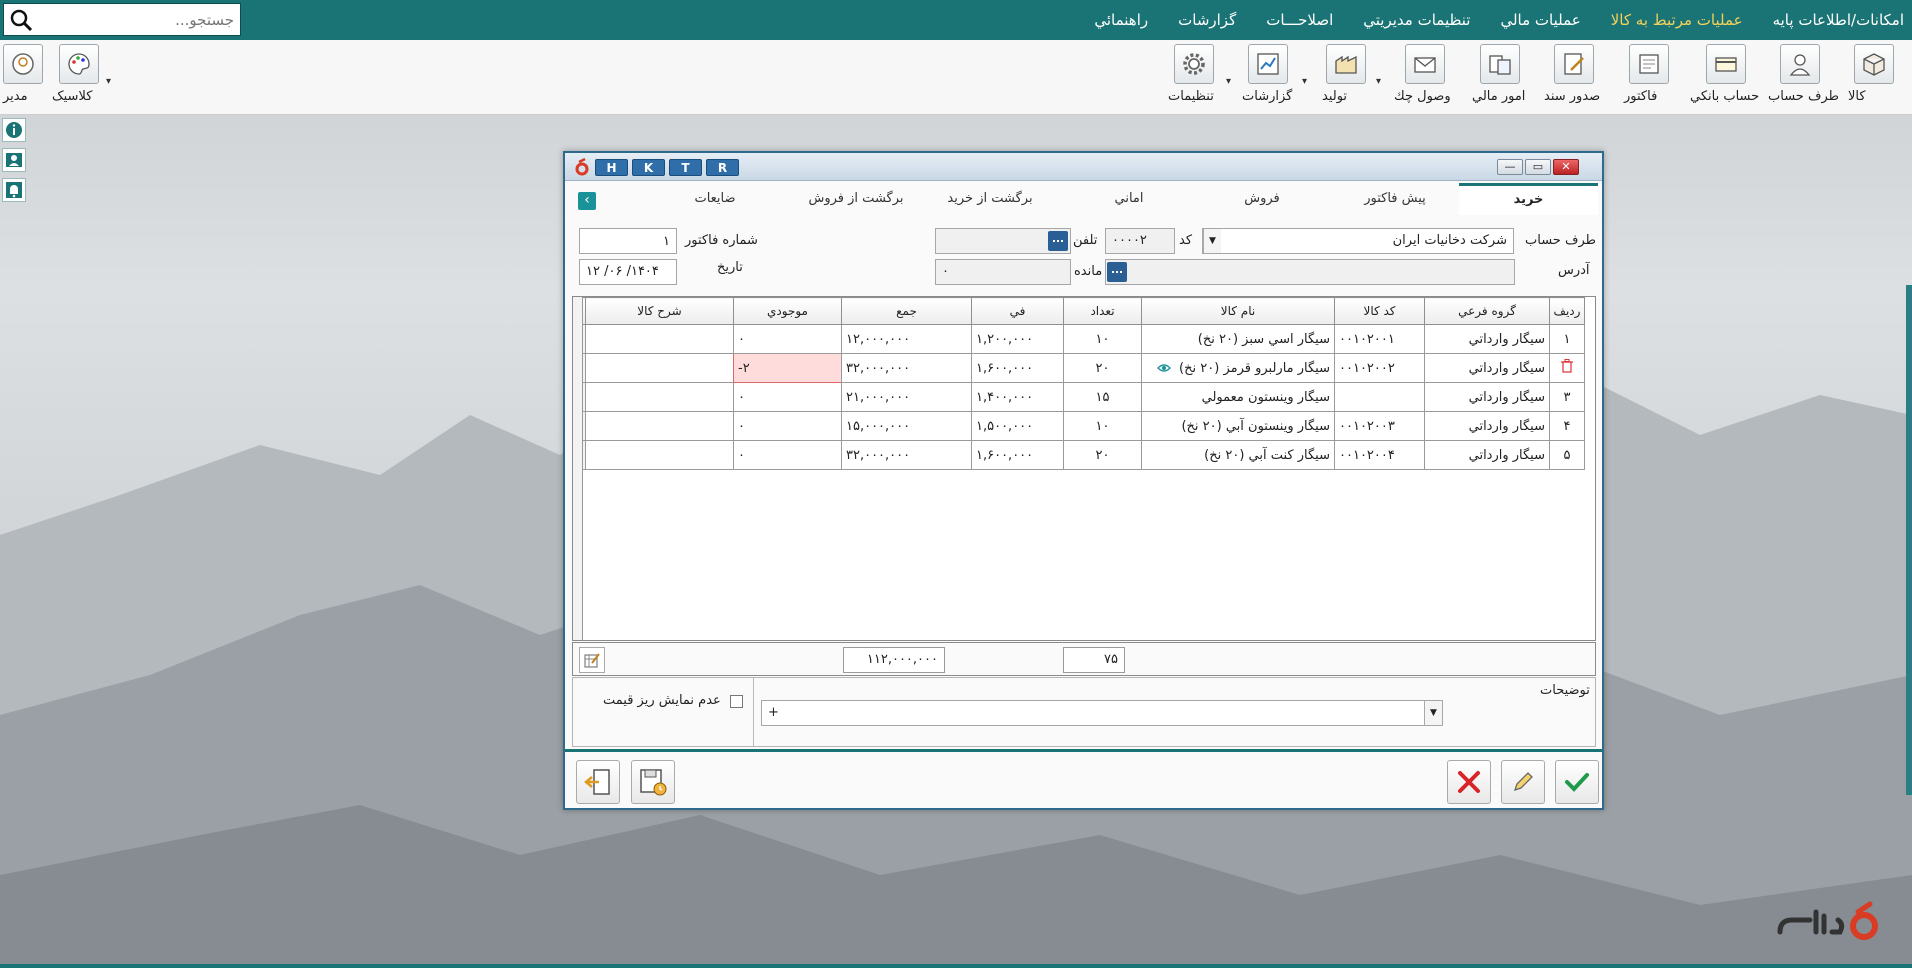 The width and height of the screenshot is (1912, 968). Describe the element at coordinates (1163, 368) in the screenshot. I see `eye-icon` at that location.